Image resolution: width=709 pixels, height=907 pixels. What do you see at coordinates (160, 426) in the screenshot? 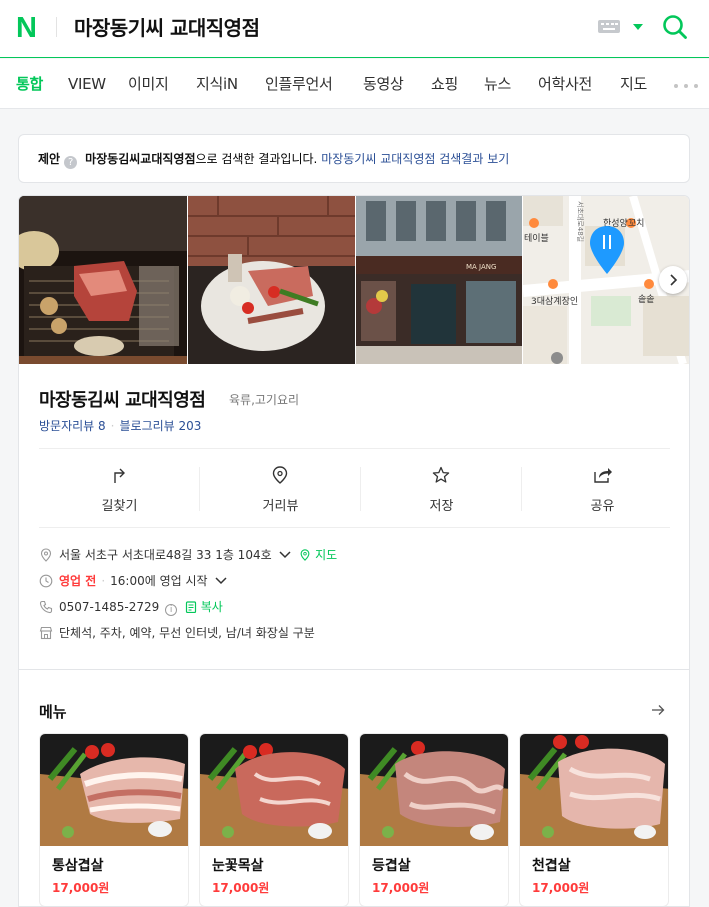
I see `blog-review-link: 블로그리뷰 203` at bounding box center [160, 426].